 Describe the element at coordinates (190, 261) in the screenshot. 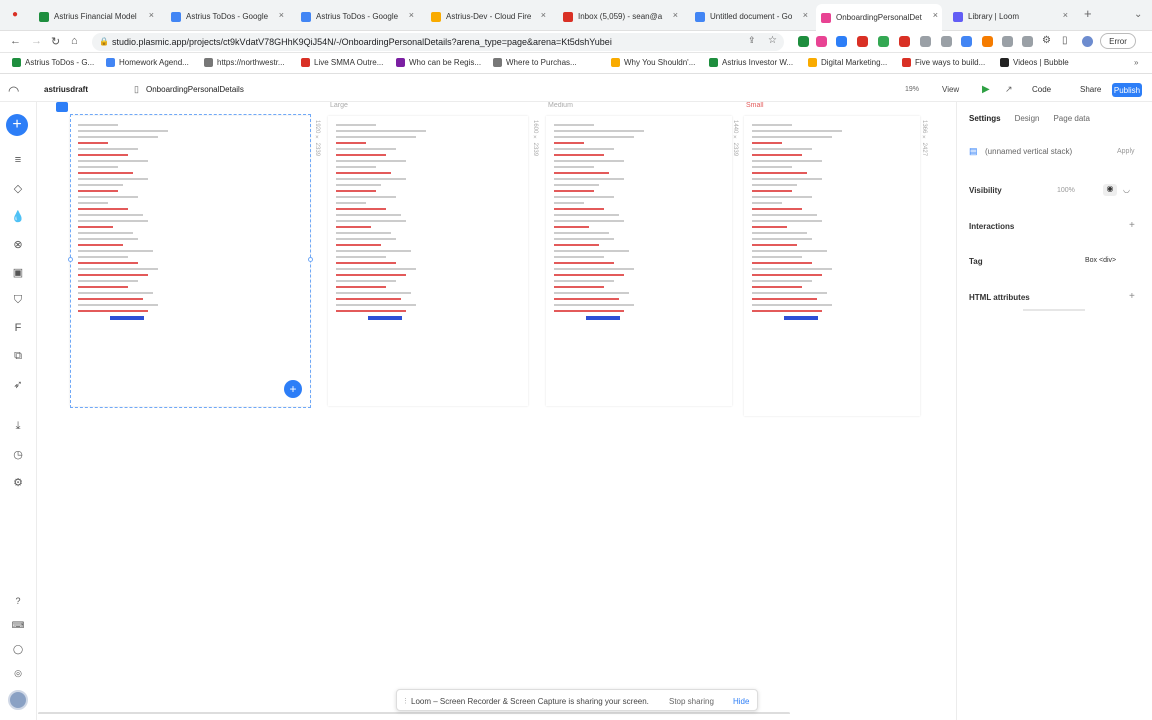

I see `selection-outline` at that location.